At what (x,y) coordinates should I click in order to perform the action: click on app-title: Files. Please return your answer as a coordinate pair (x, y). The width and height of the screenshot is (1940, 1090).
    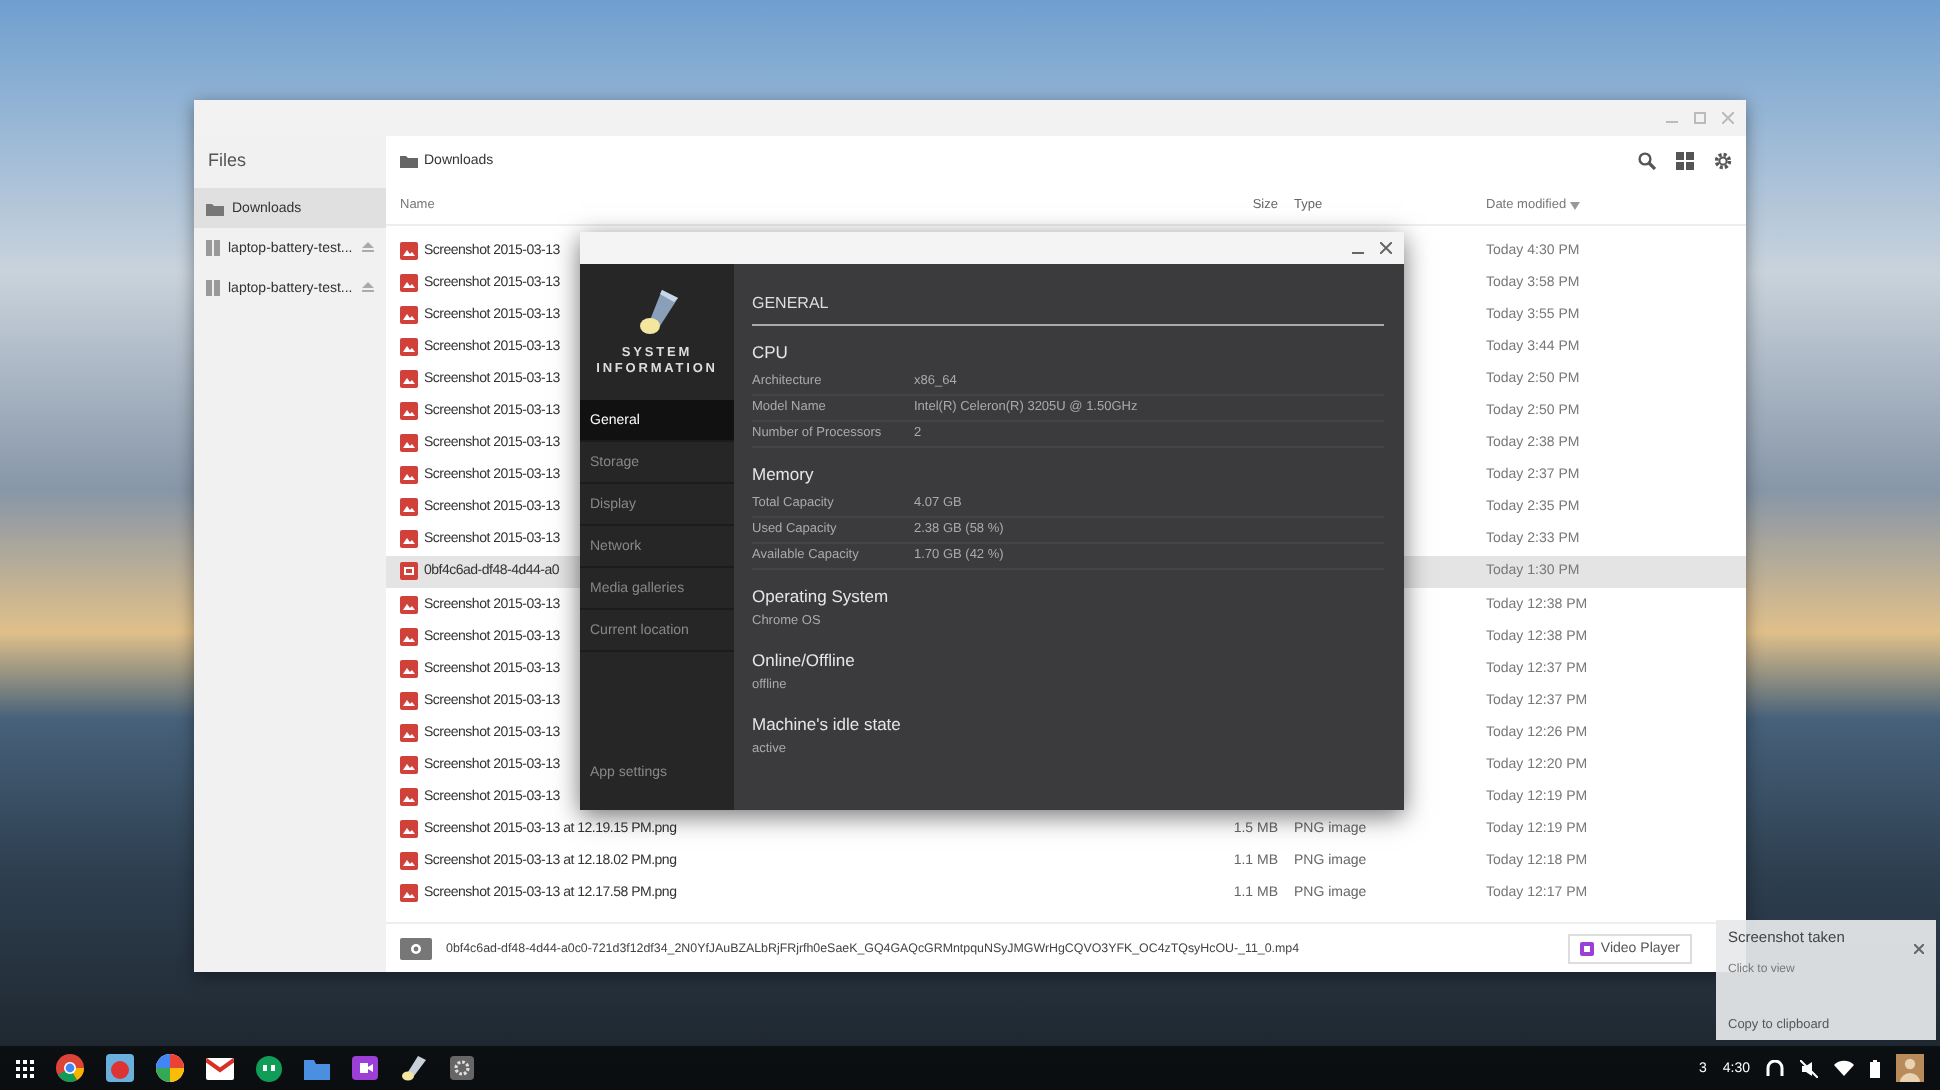
    Looking at the image, I should click on (227, 161).